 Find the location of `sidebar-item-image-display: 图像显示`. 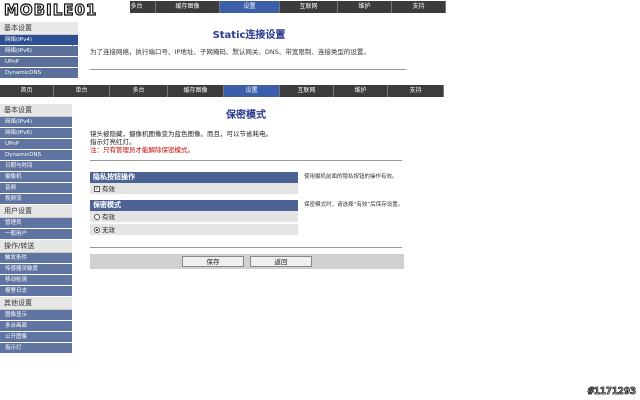

sidebar-item-image-display: 图像显示 is located at coordinates (36, 315).